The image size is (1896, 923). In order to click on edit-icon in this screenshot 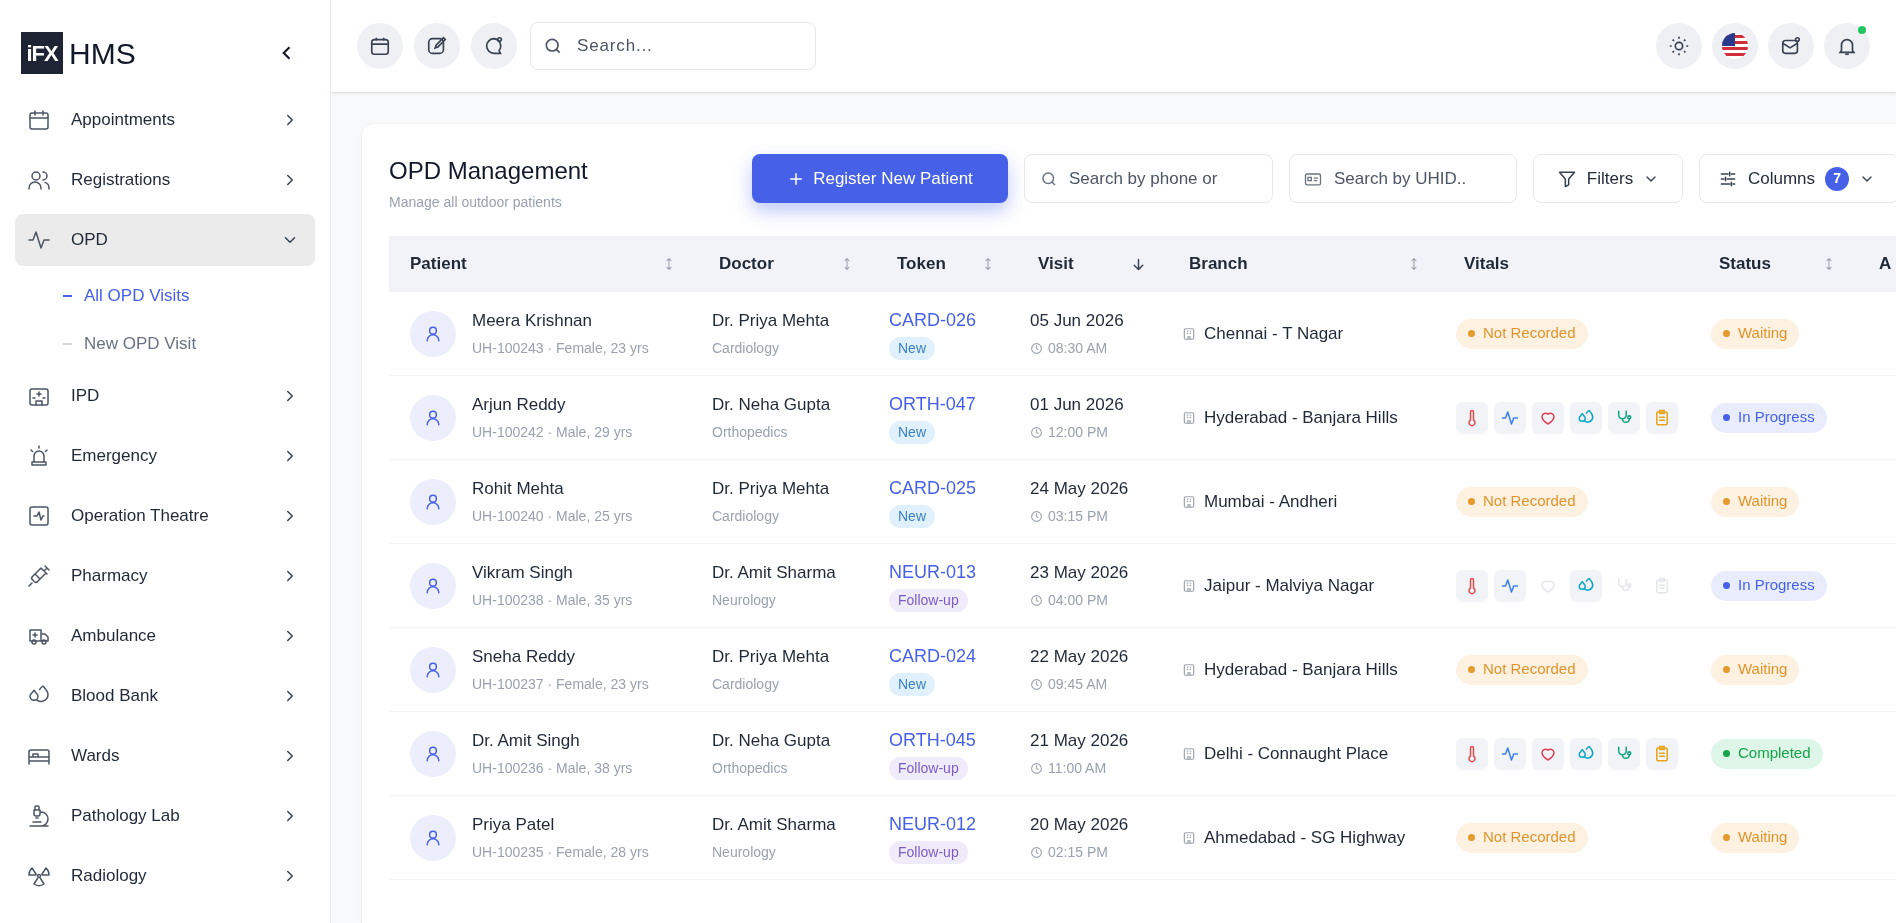, I will do `click(437, 46)`.